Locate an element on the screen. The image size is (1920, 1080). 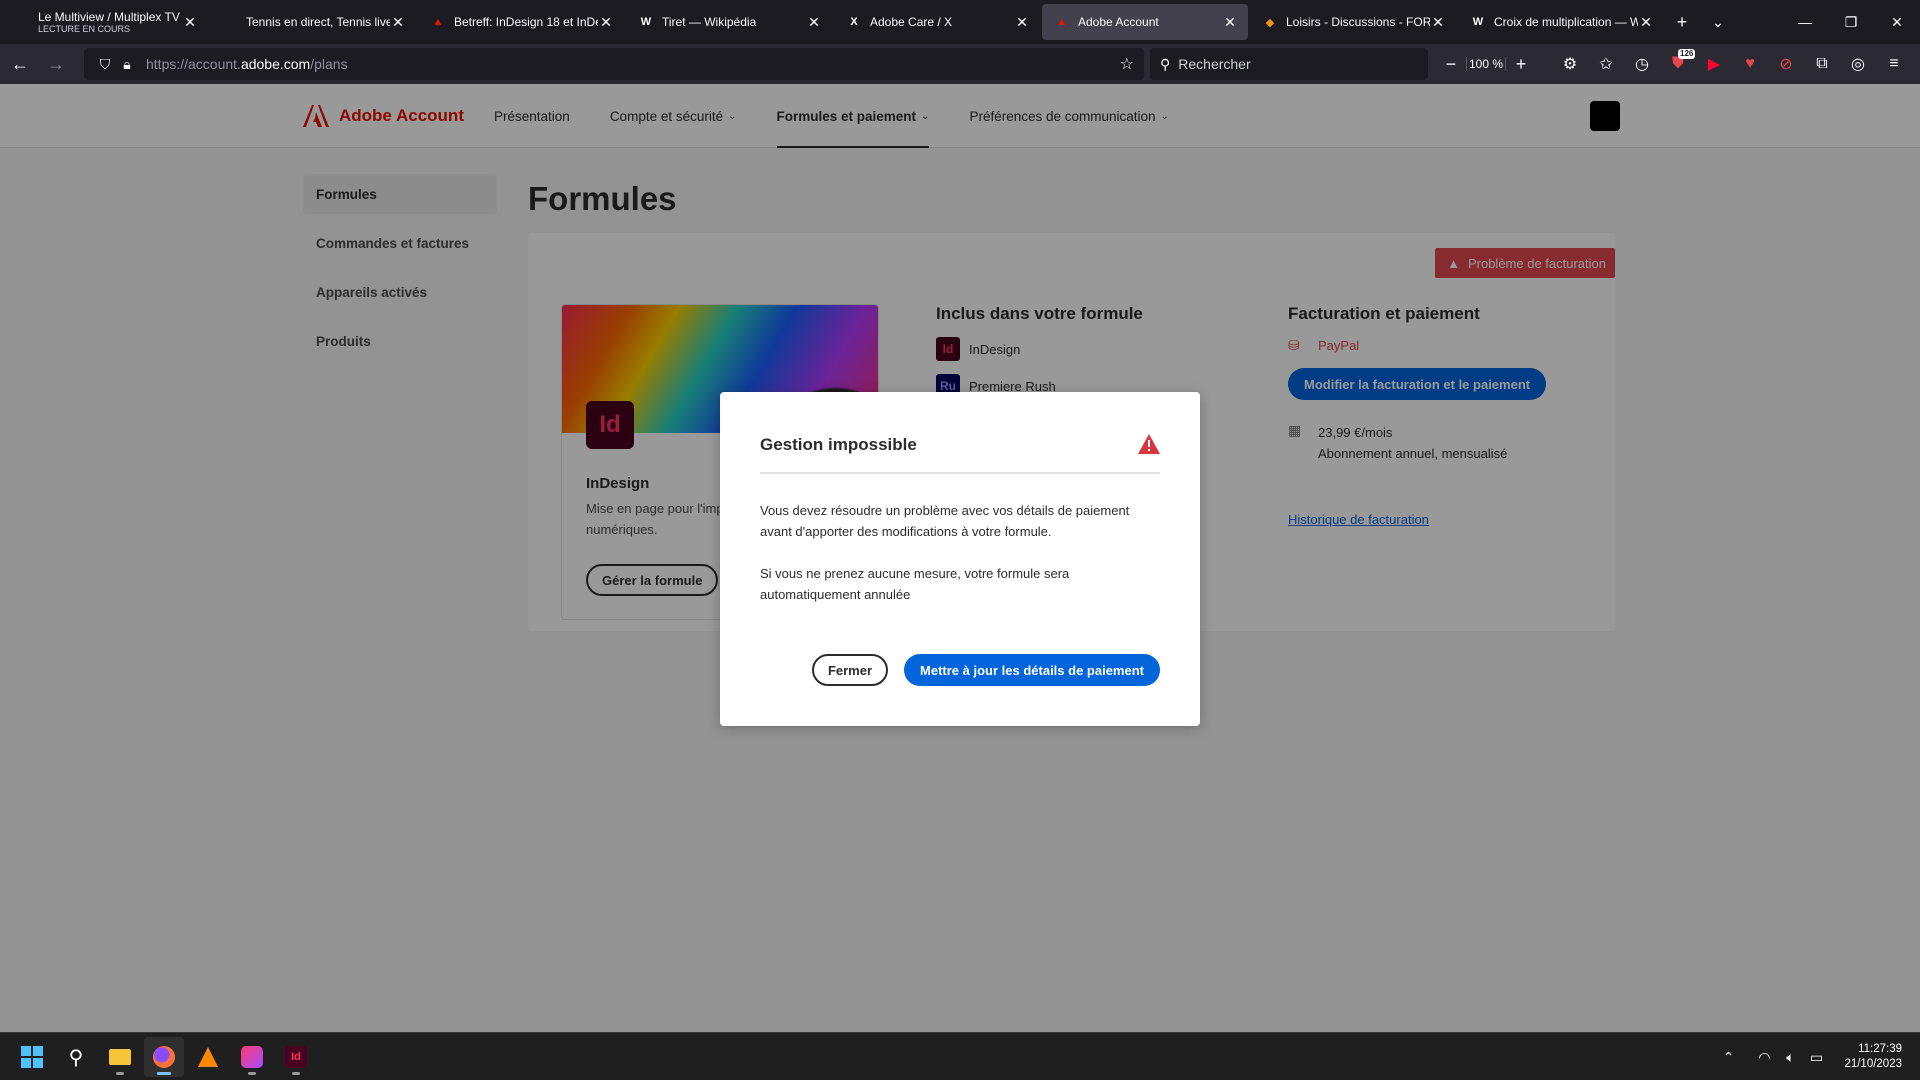
toolbar-icons: ⚙ ✩ ◷ ⛊ 126 ▶ ♥ ⊘ ⧉ ◎ ≡ is located at coordinates (1732, 64).